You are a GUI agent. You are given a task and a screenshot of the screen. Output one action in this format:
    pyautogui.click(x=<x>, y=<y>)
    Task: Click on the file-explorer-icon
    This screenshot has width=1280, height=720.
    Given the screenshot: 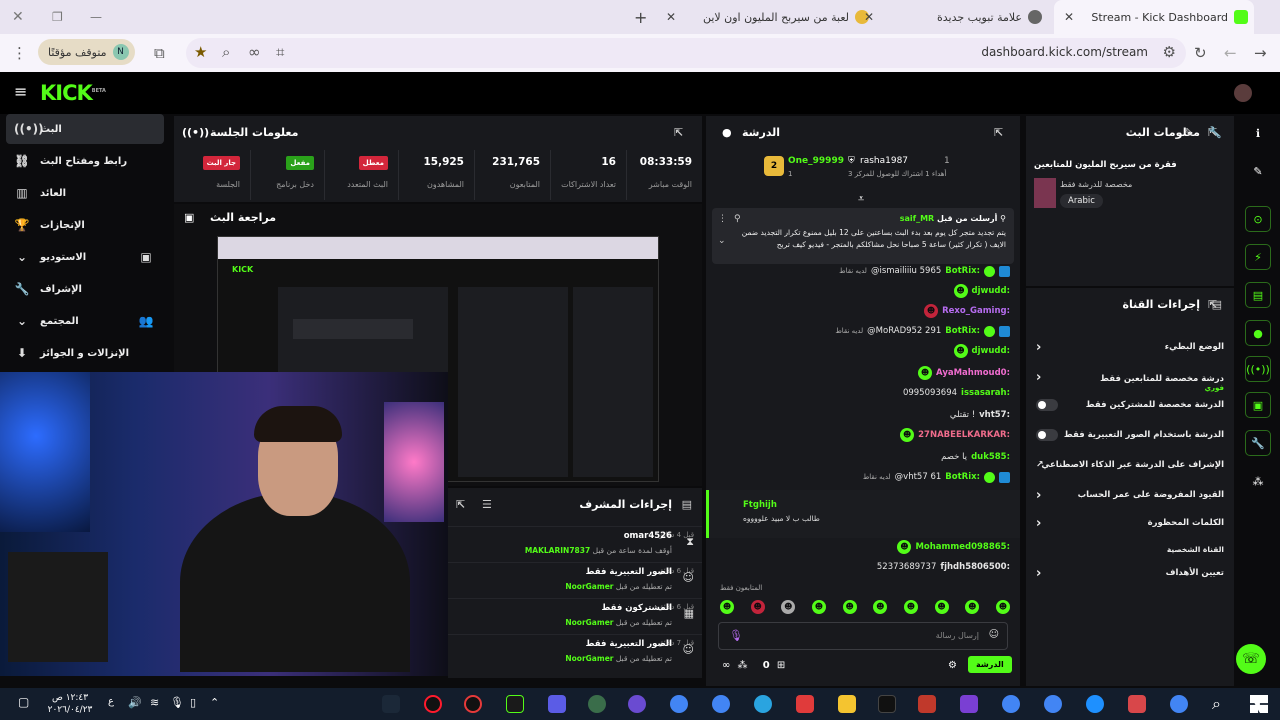 What is the action you would take?
    pyautogui.click(x=847, y=704)
    